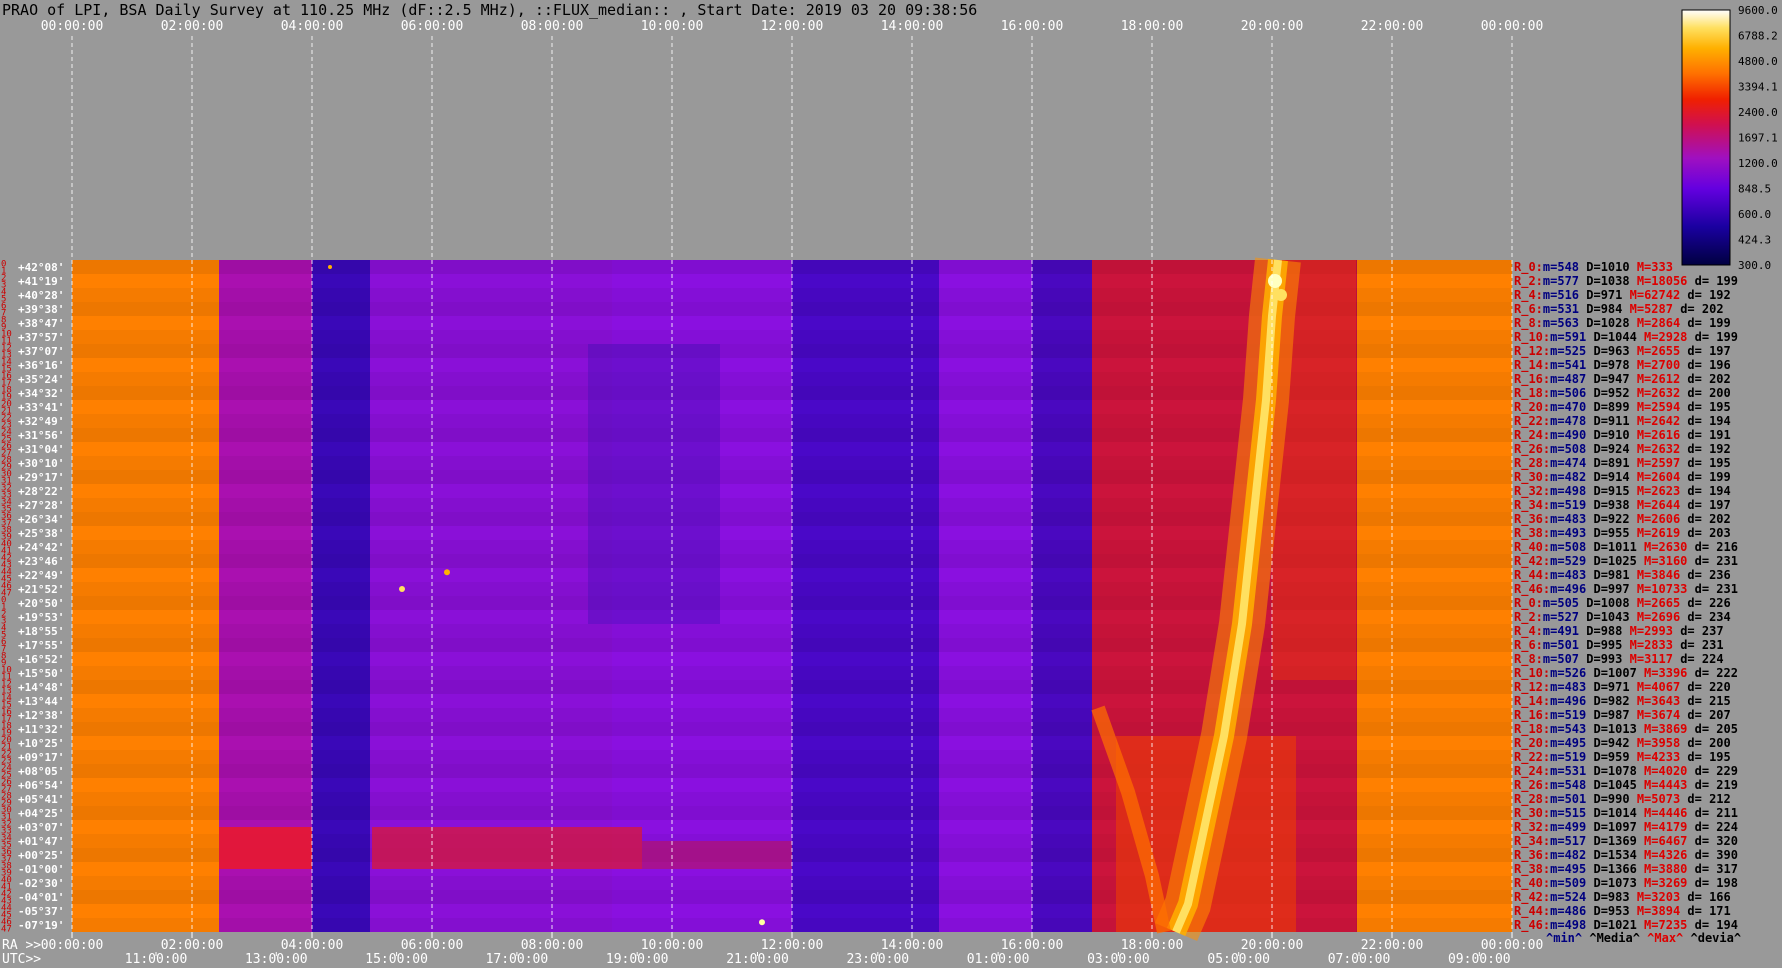 Image resolution: width=1782 pixels, height=968 pixels. I want to click on colorbar-tick-label: 1697.1, so click(1758, 138).